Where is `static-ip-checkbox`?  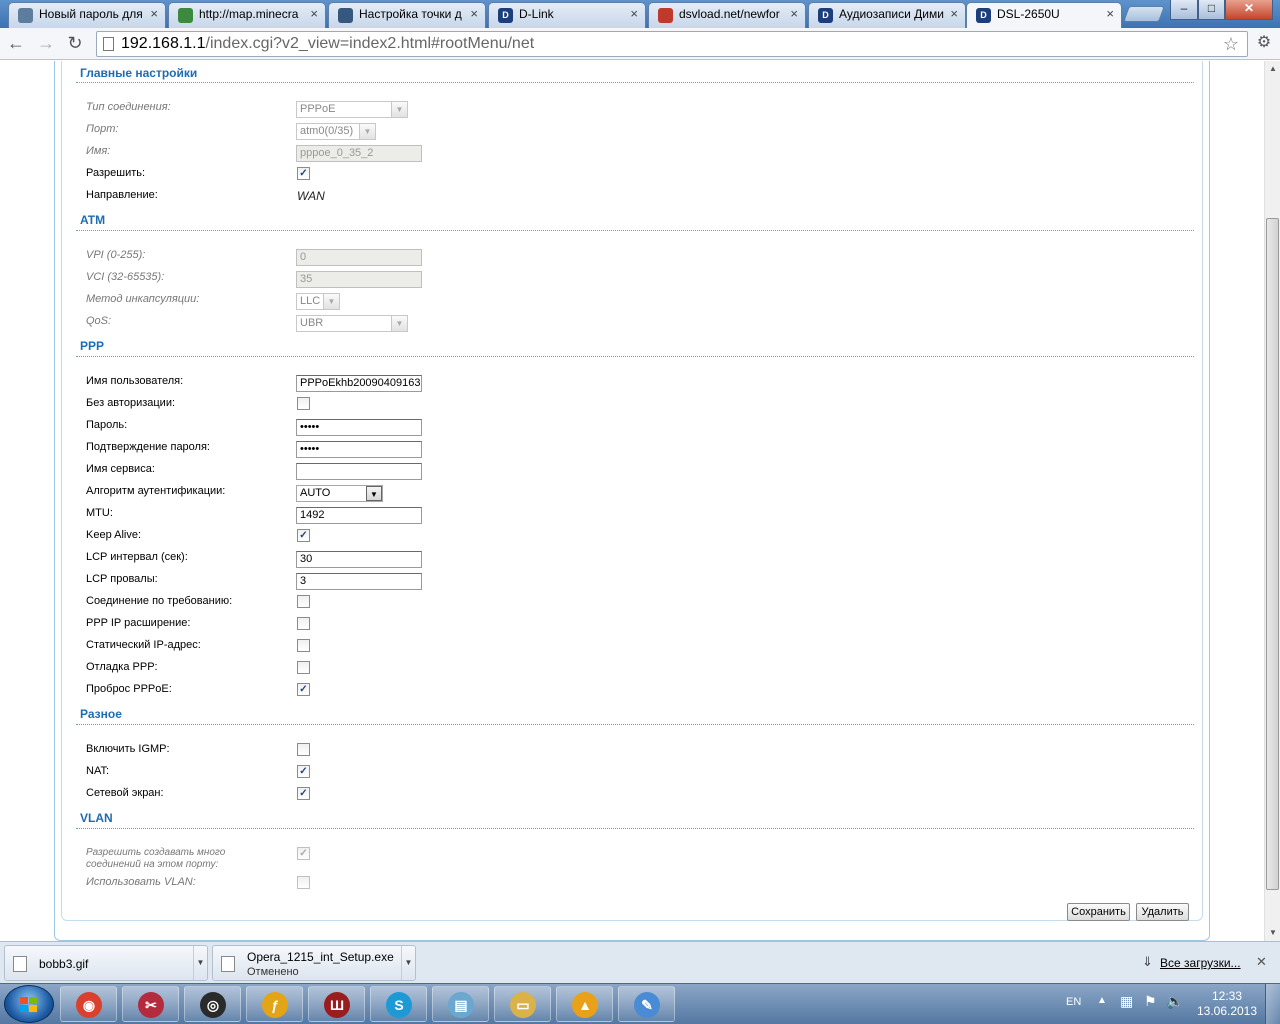 static-ip-checkbox is located at coordinates (303, 645).